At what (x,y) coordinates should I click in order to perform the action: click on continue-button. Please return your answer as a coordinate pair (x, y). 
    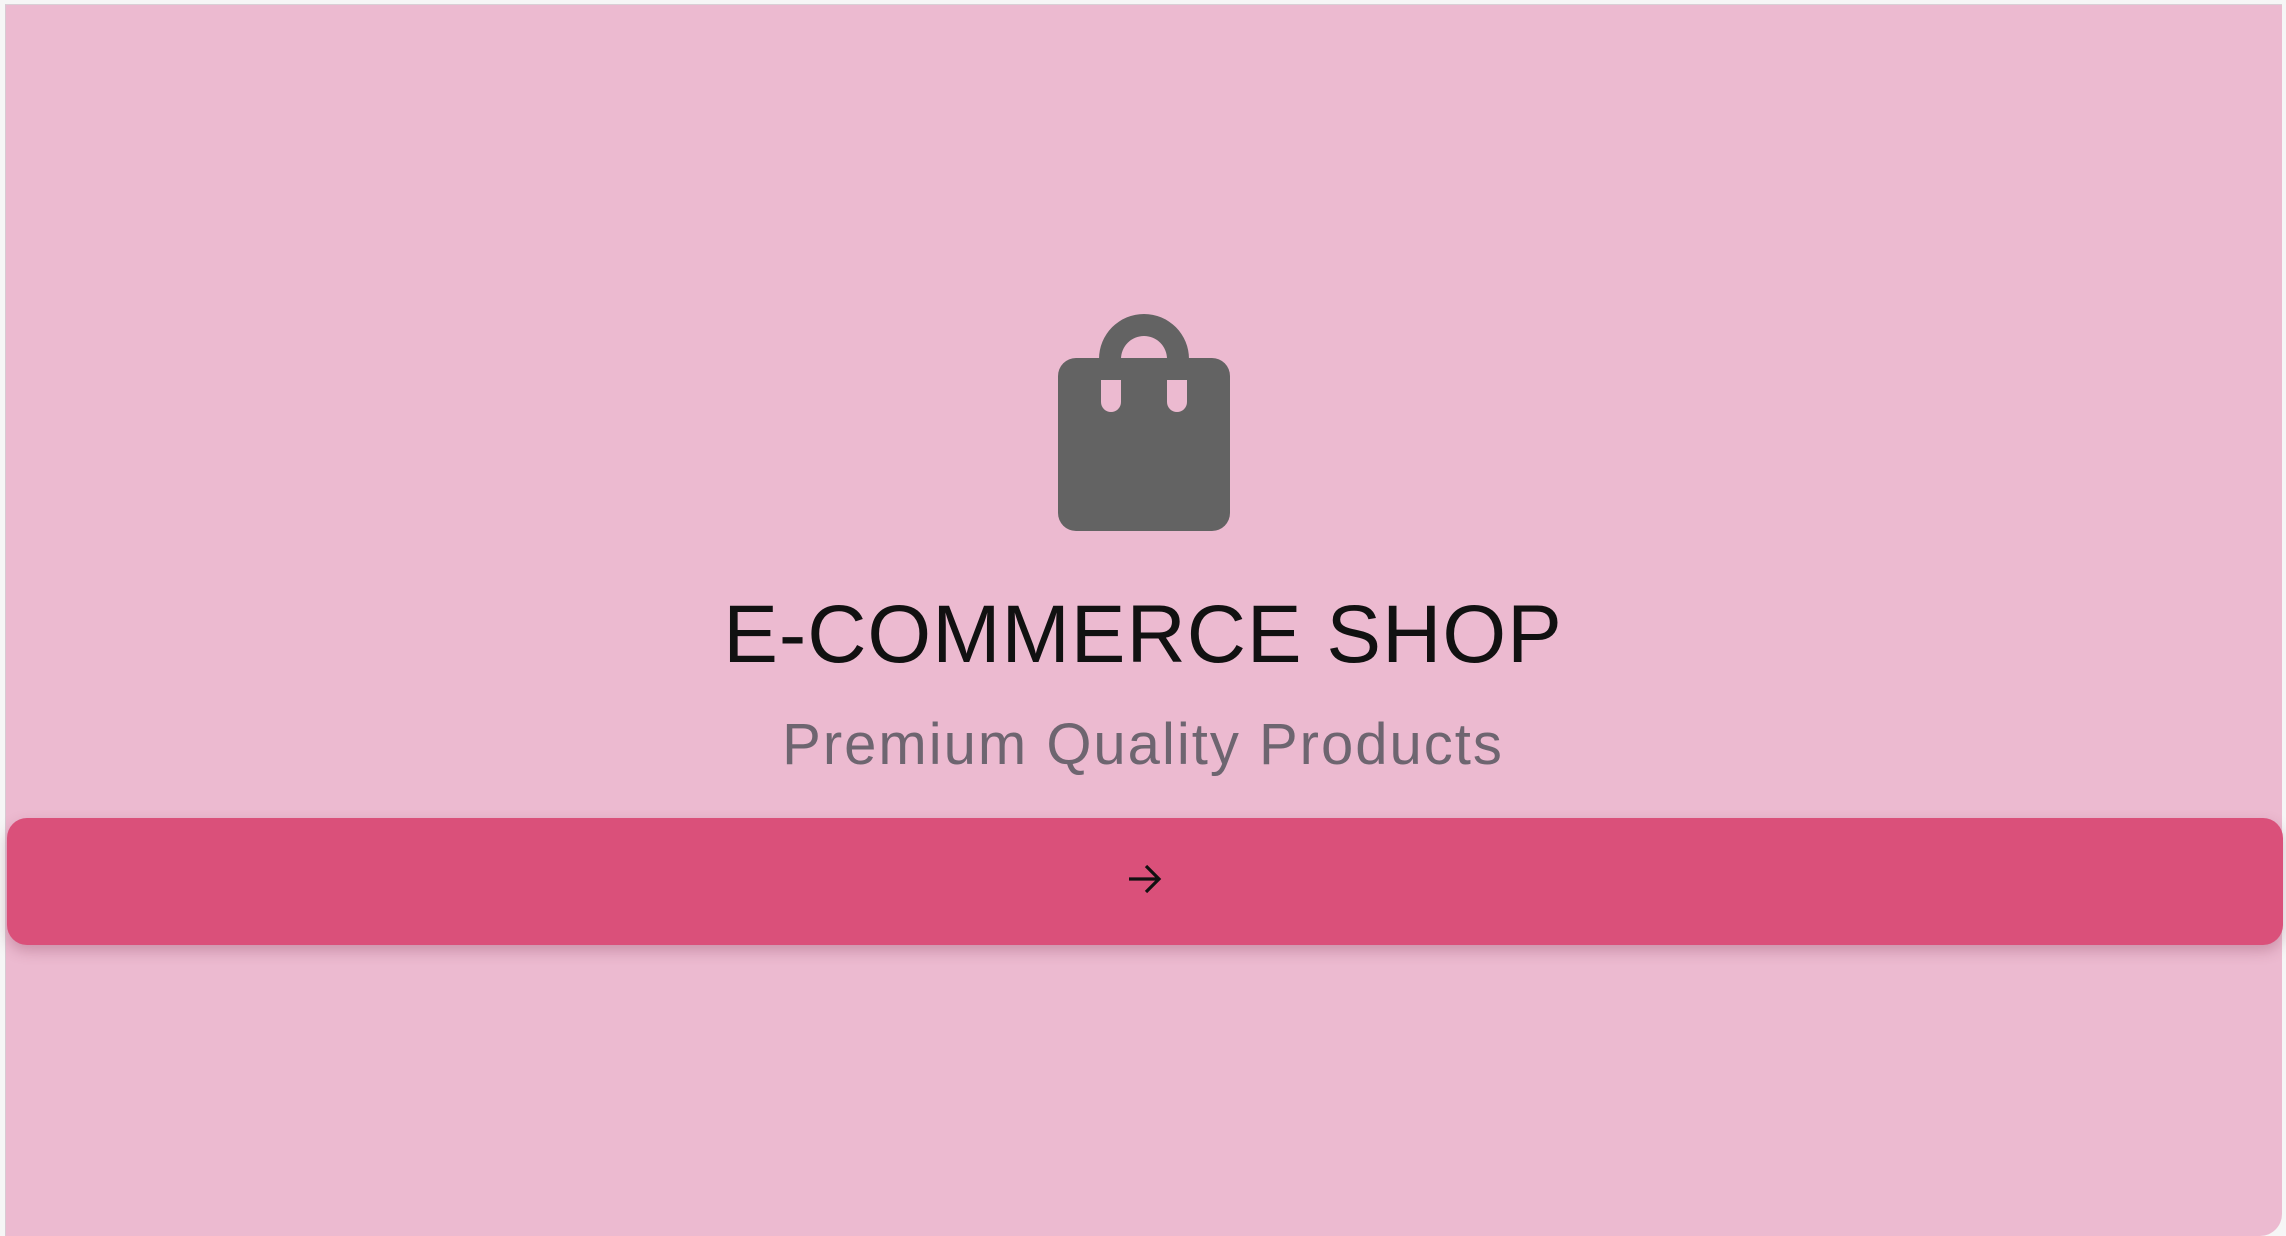
    Looking at the image, I should click on (1145, 881).